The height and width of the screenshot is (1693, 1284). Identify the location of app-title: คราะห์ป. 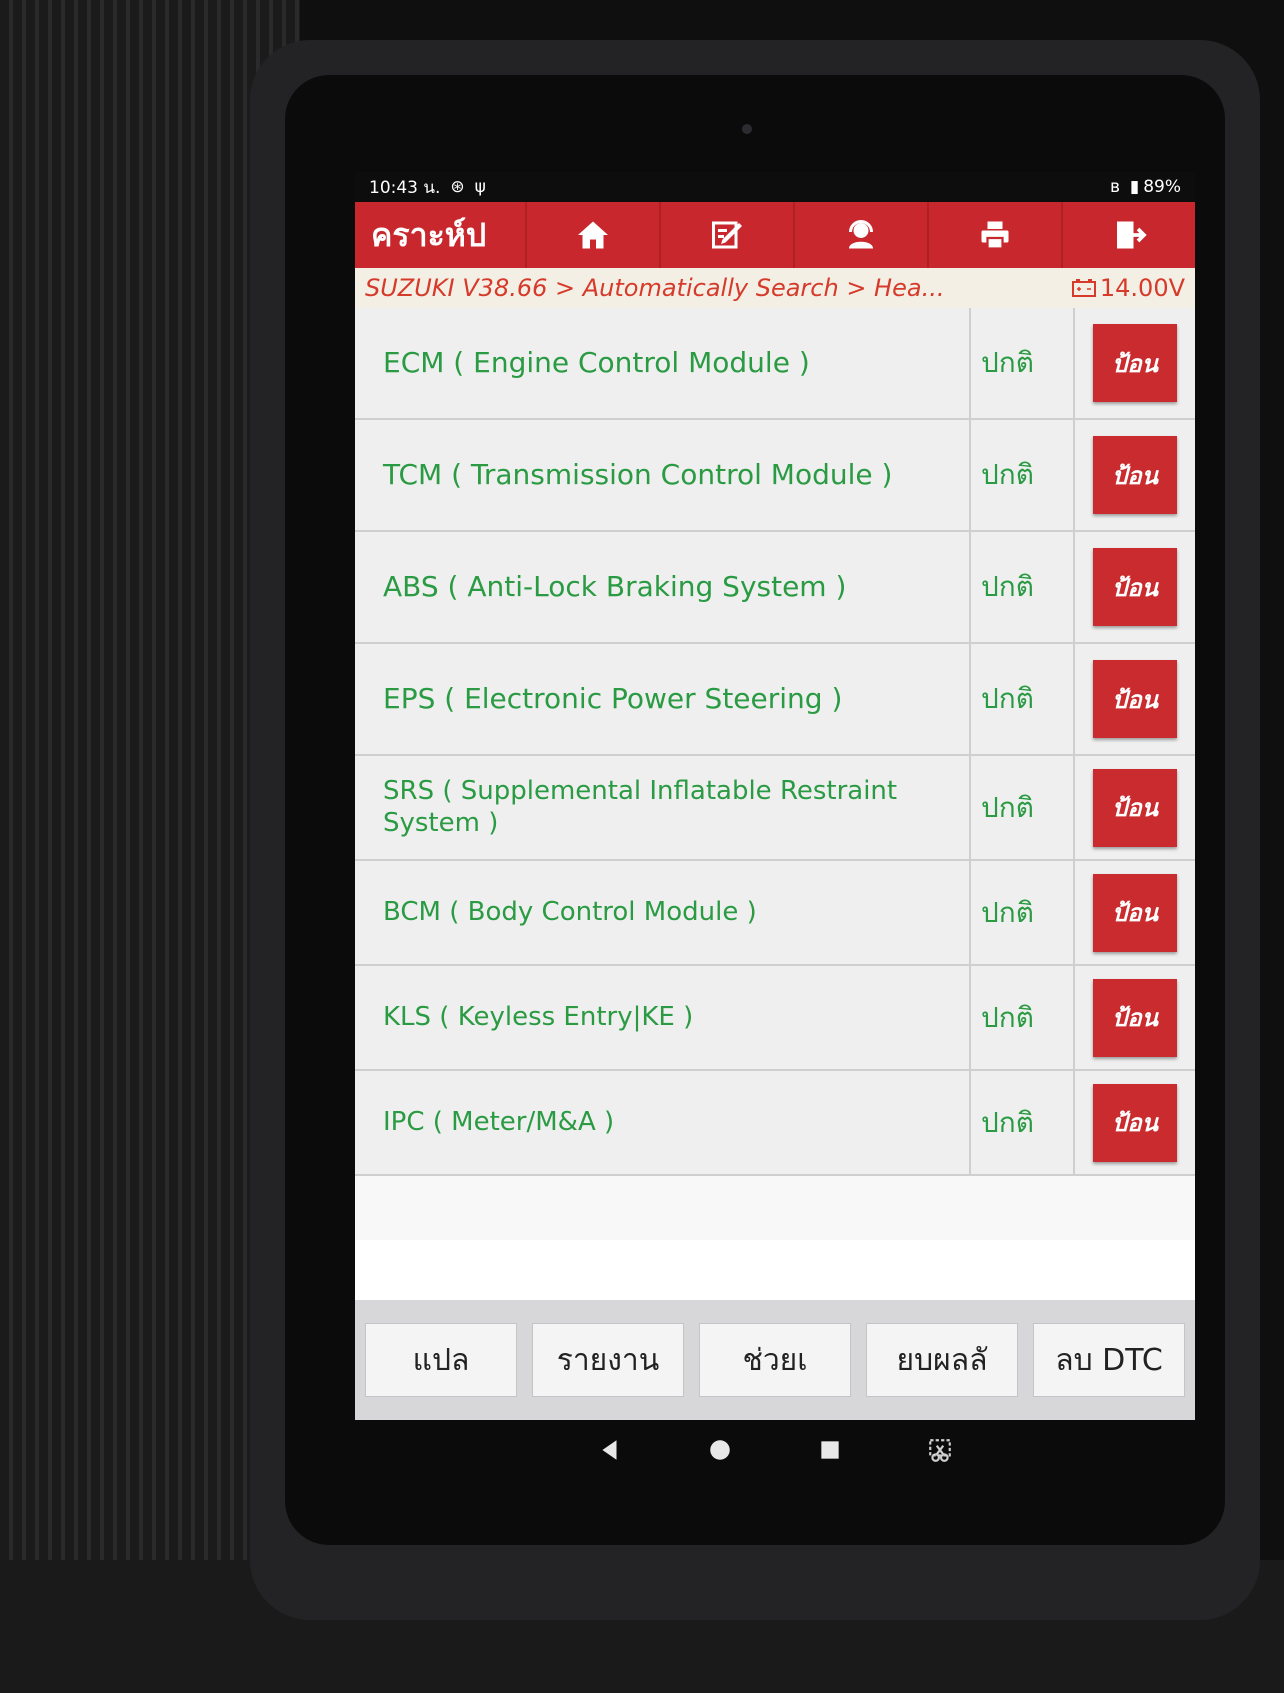
(429, 234).